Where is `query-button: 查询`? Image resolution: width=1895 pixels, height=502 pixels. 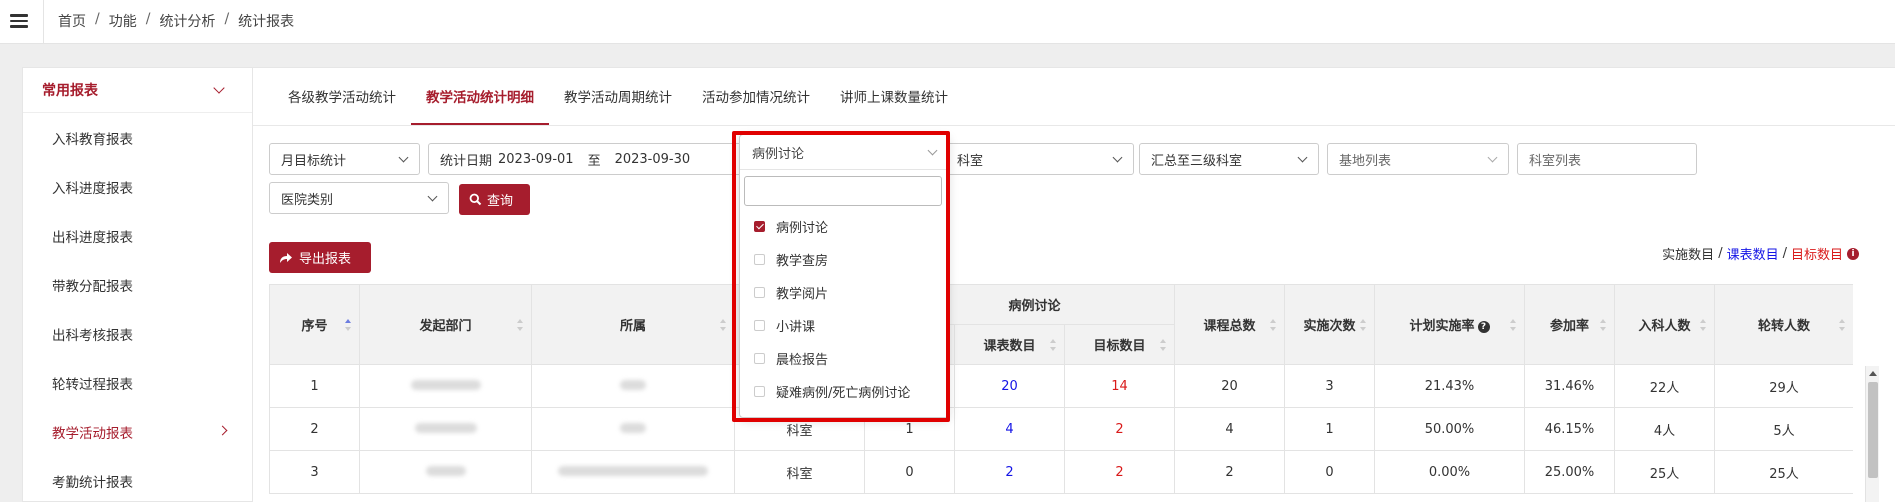
query-button: 查询 is located at coordinates (494, 199).